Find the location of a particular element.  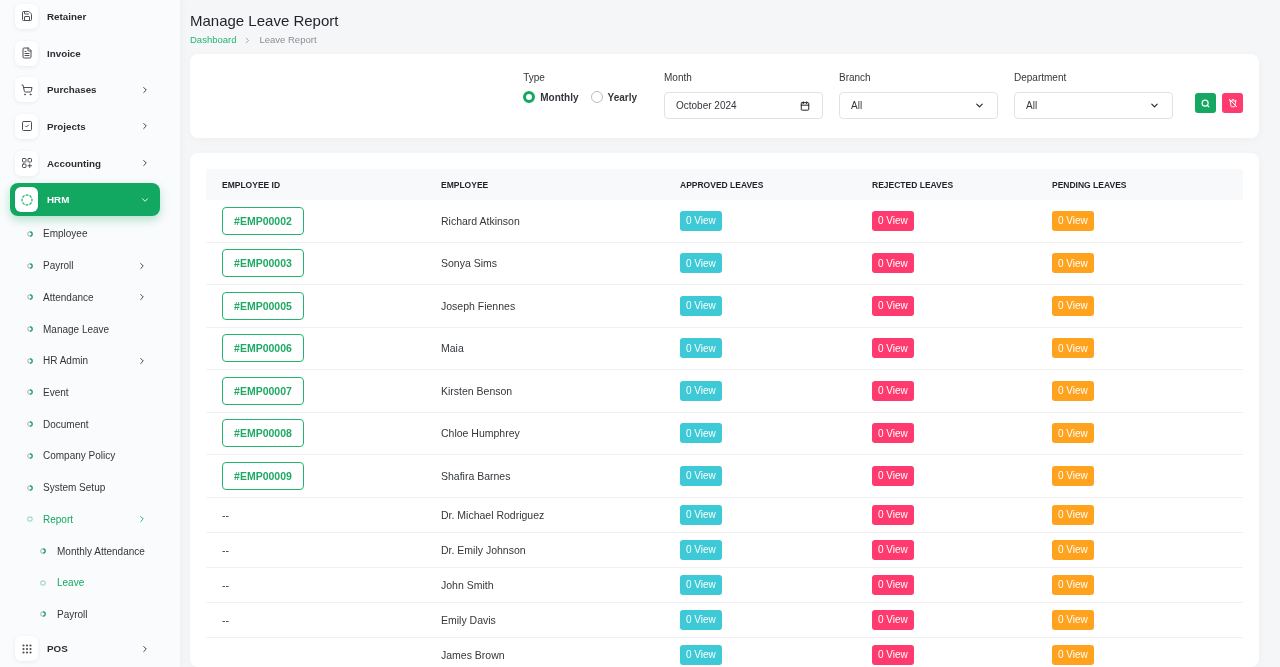

column-header: PENDING LEAVES is located at coordinates (1089, 184).